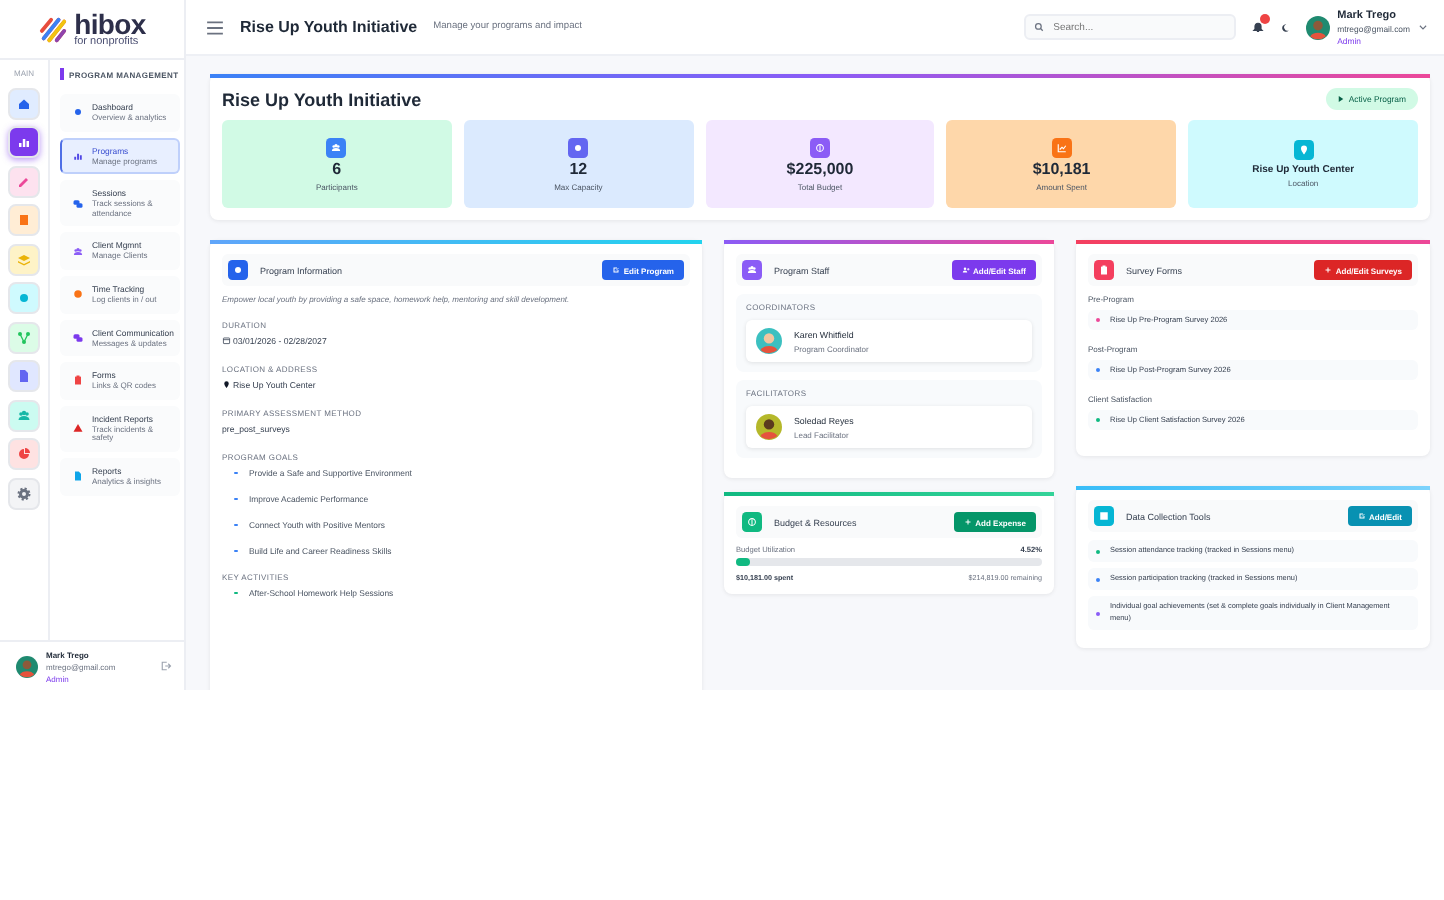 The image size is (1444, 900). Describe the element at coordinates (820, 169) in the screenshot. I see `stat-value: $225,000` at that location.